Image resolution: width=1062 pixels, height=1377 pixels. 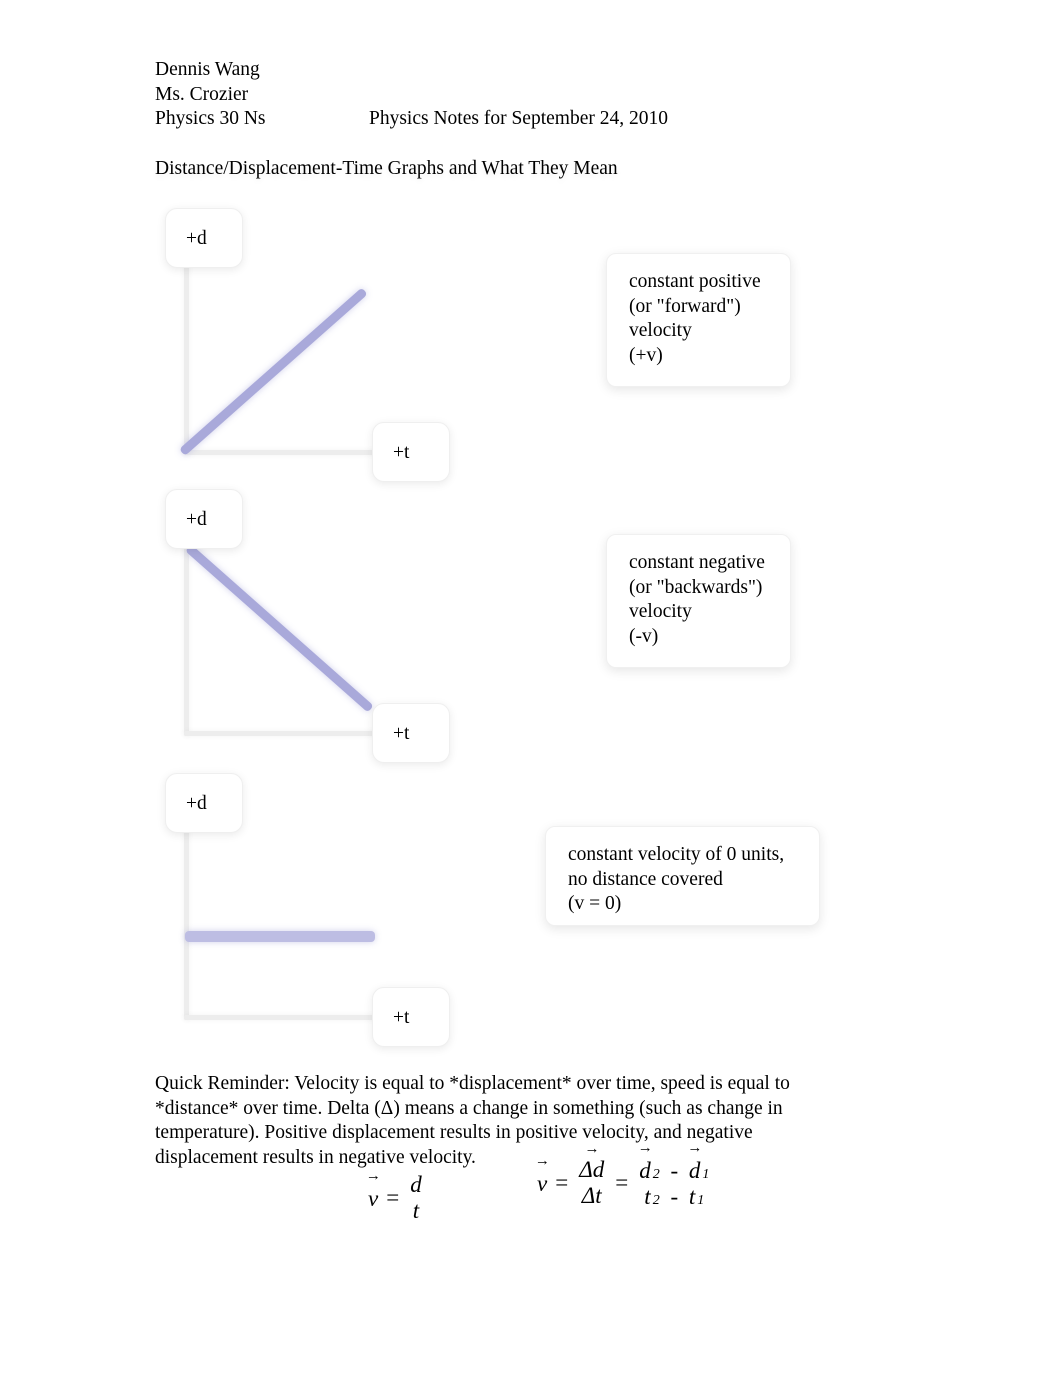 I want to click on formula-delta-fraction: Δd Δt, so click(x=591, y=1183).